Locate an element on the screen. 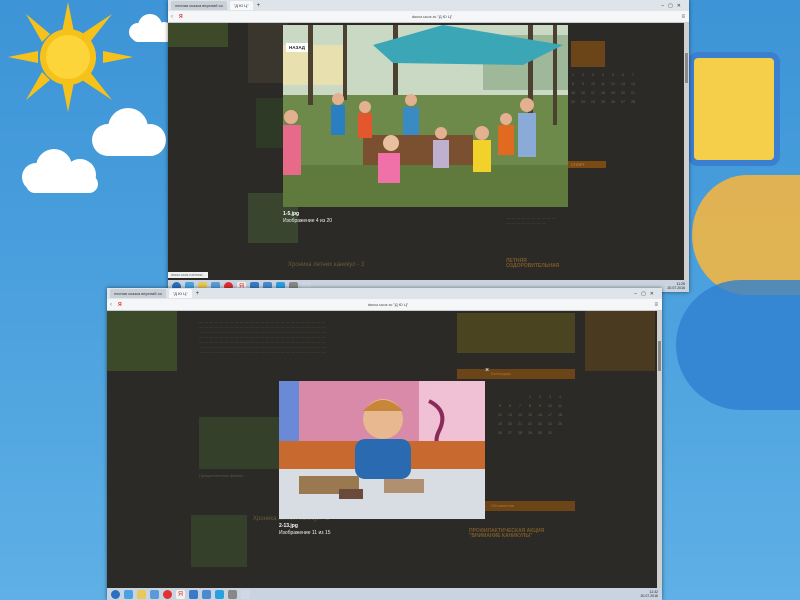 The height and width of the screenshot is (600, 800). side-banner is located at coordinates (516, 333).